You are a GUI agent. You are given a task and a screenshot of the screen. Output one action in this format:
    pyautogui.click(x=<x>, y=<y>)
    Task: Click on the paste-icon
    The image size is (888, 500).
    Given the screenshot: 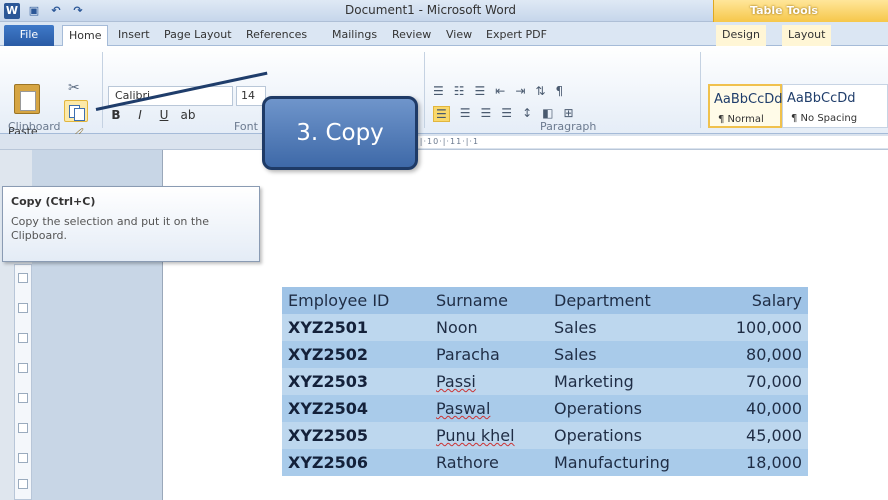 What is the action you would take?
    pyautogui.click(x=27, y=99)
    